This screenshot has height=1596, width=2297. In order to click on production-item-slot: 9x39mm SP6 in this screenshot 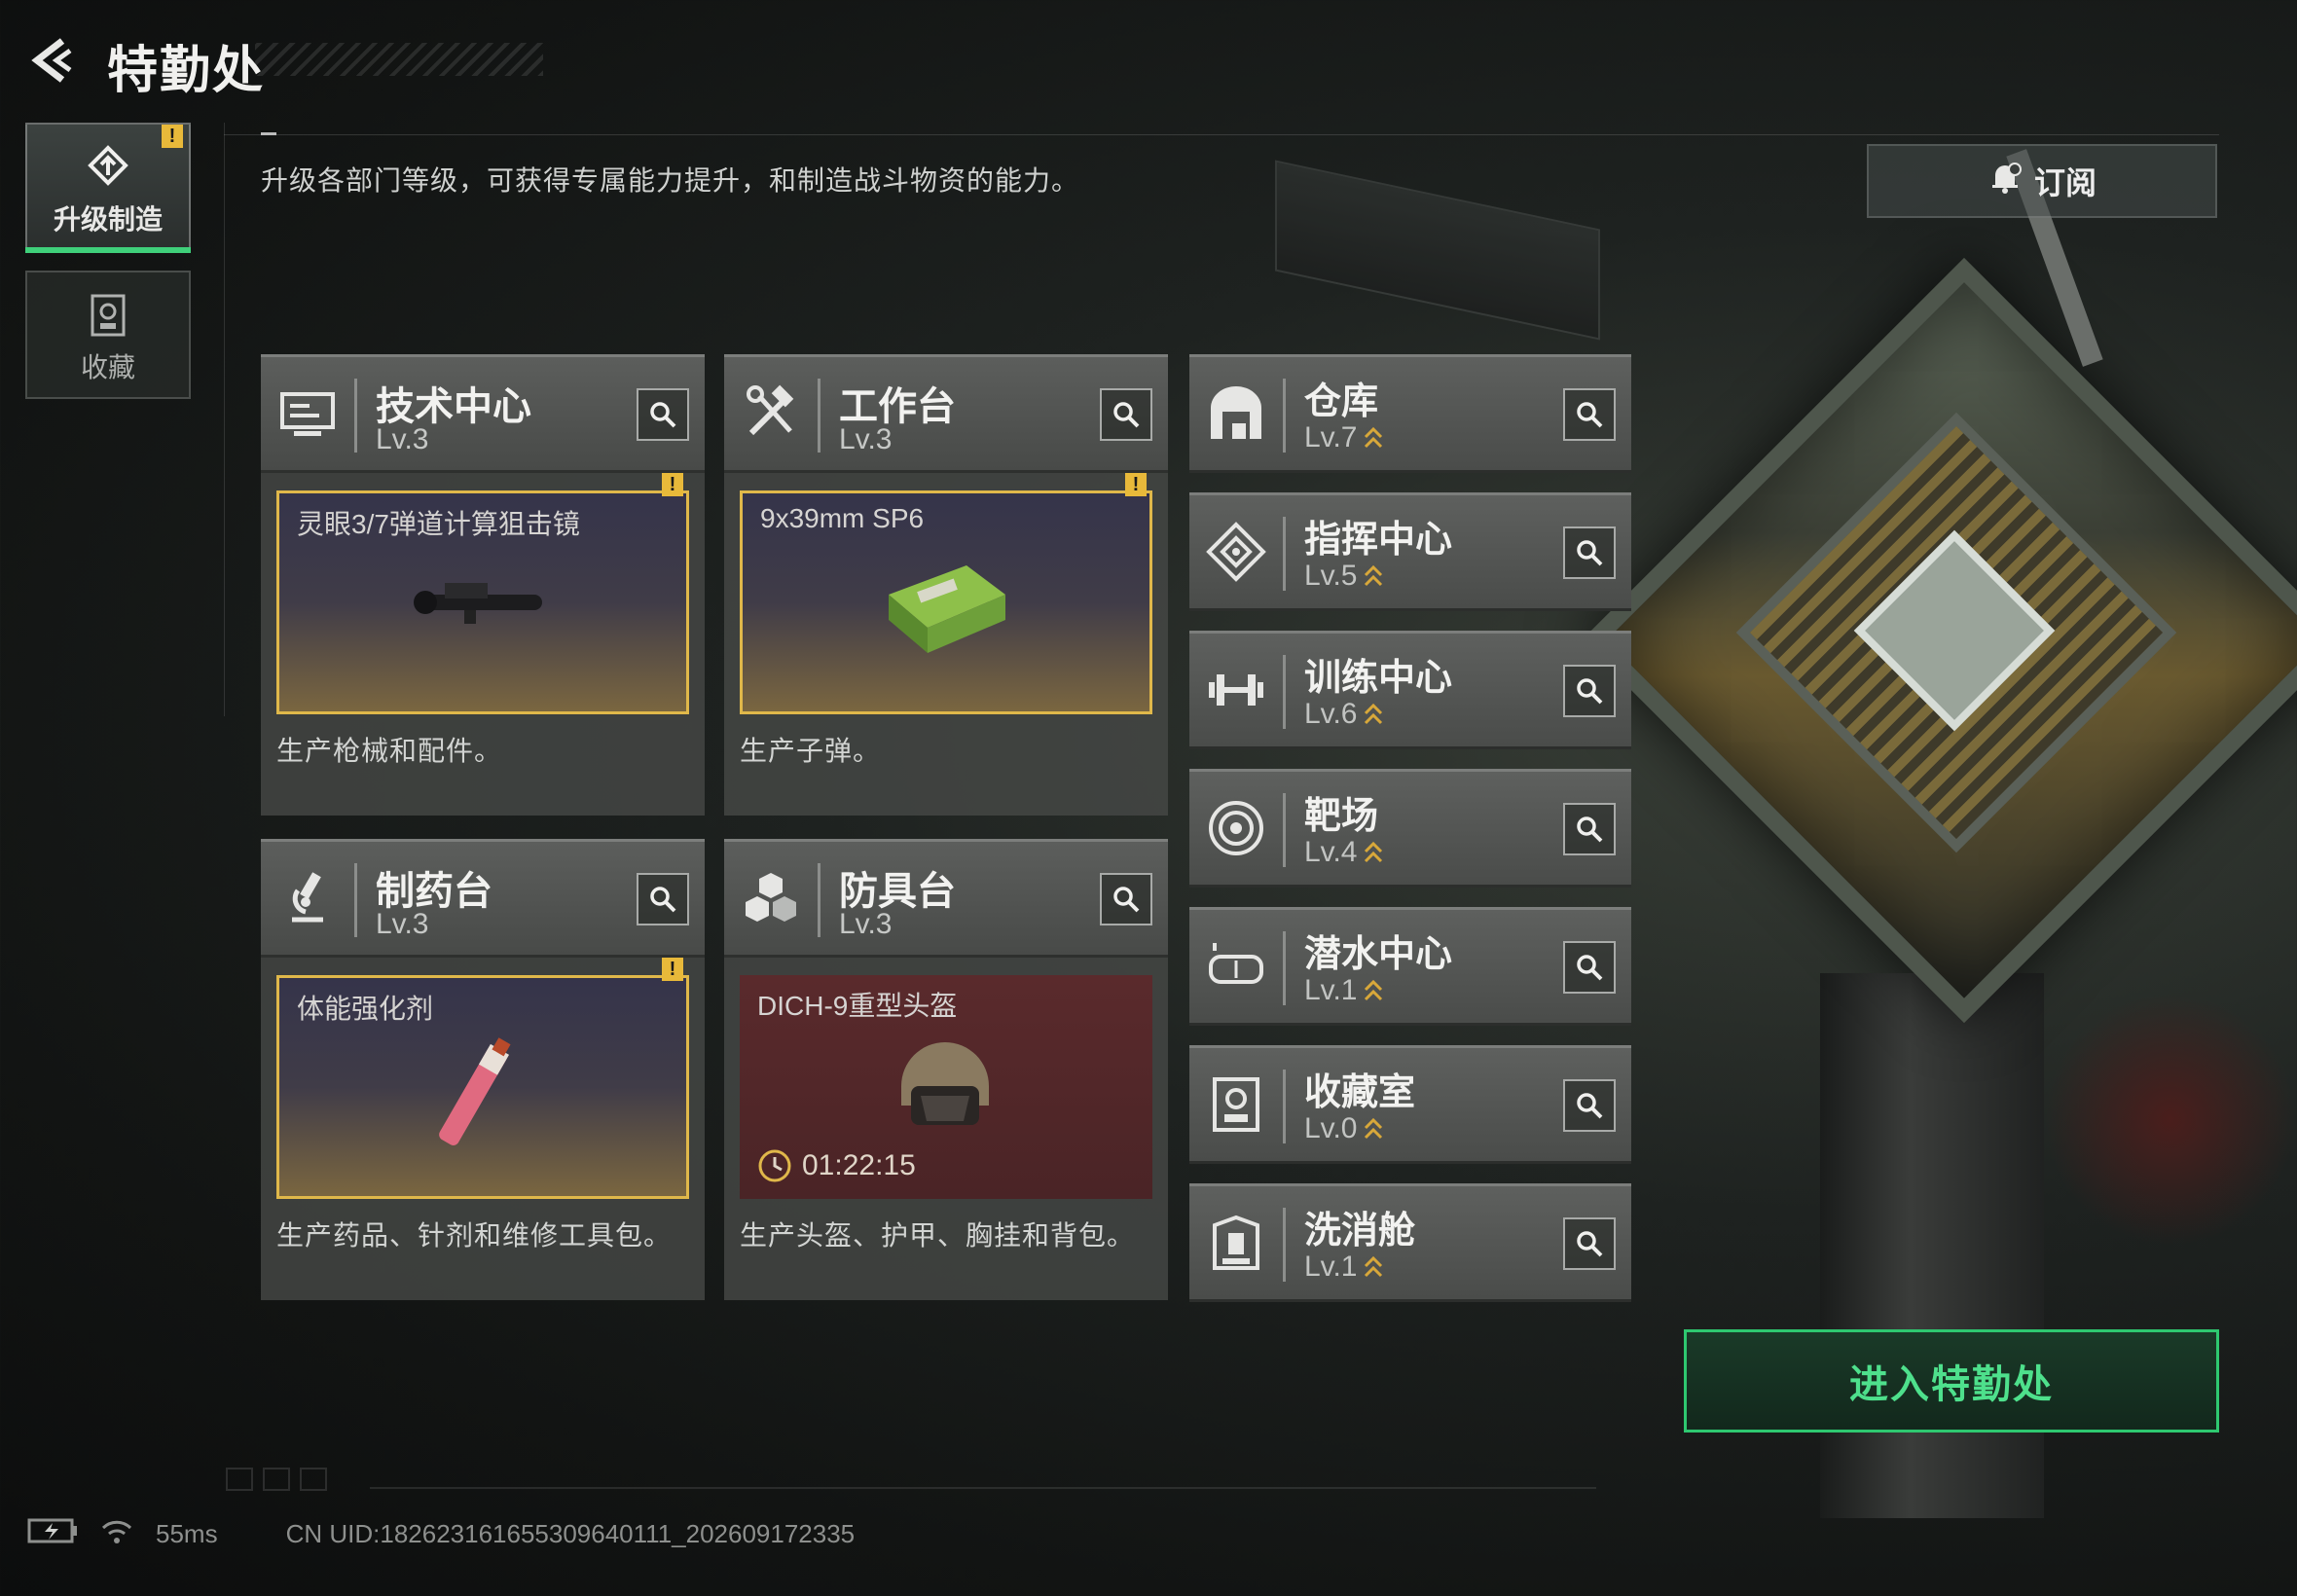, I will do `click(946, 602)`.